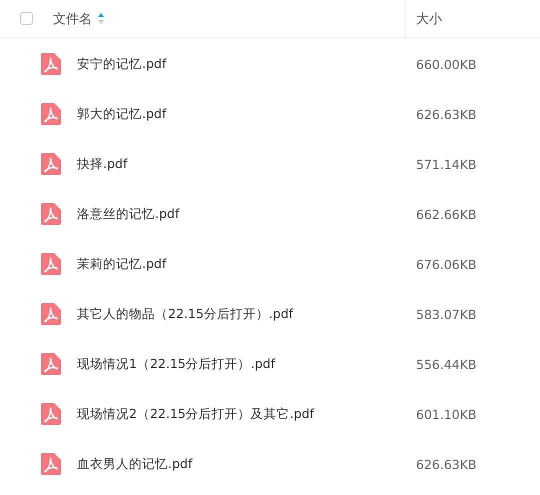 The width and height of the screenshot is (540, 495). What do you see at coordinates (246, 314) in the screenshot?
I see `file-name: 其它人的物品（22.15分后打开）.pdf` at bounding box center [246, 314].